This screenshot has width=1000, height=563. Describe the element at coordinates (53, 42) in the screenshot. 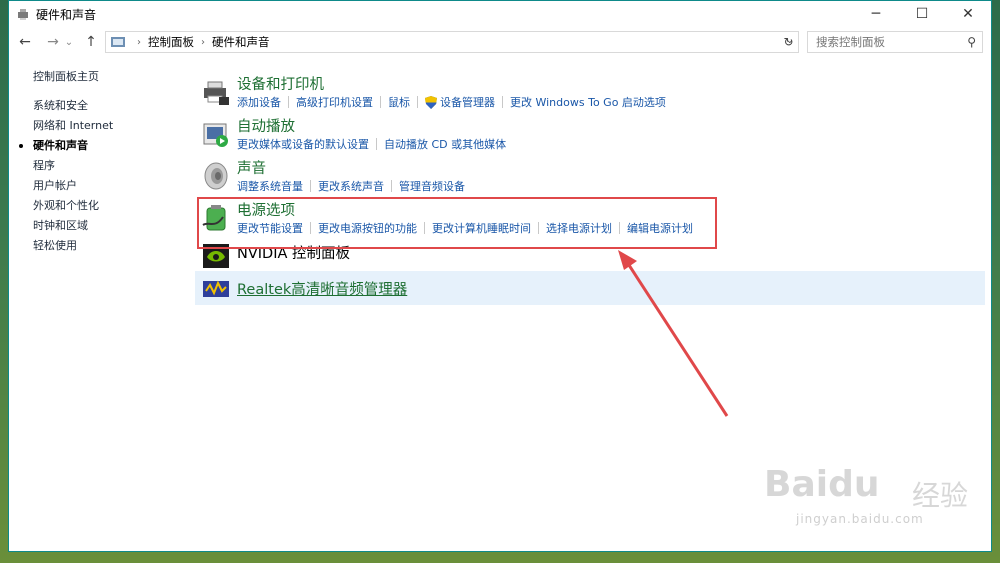

I see `forward-button: →` at that location.